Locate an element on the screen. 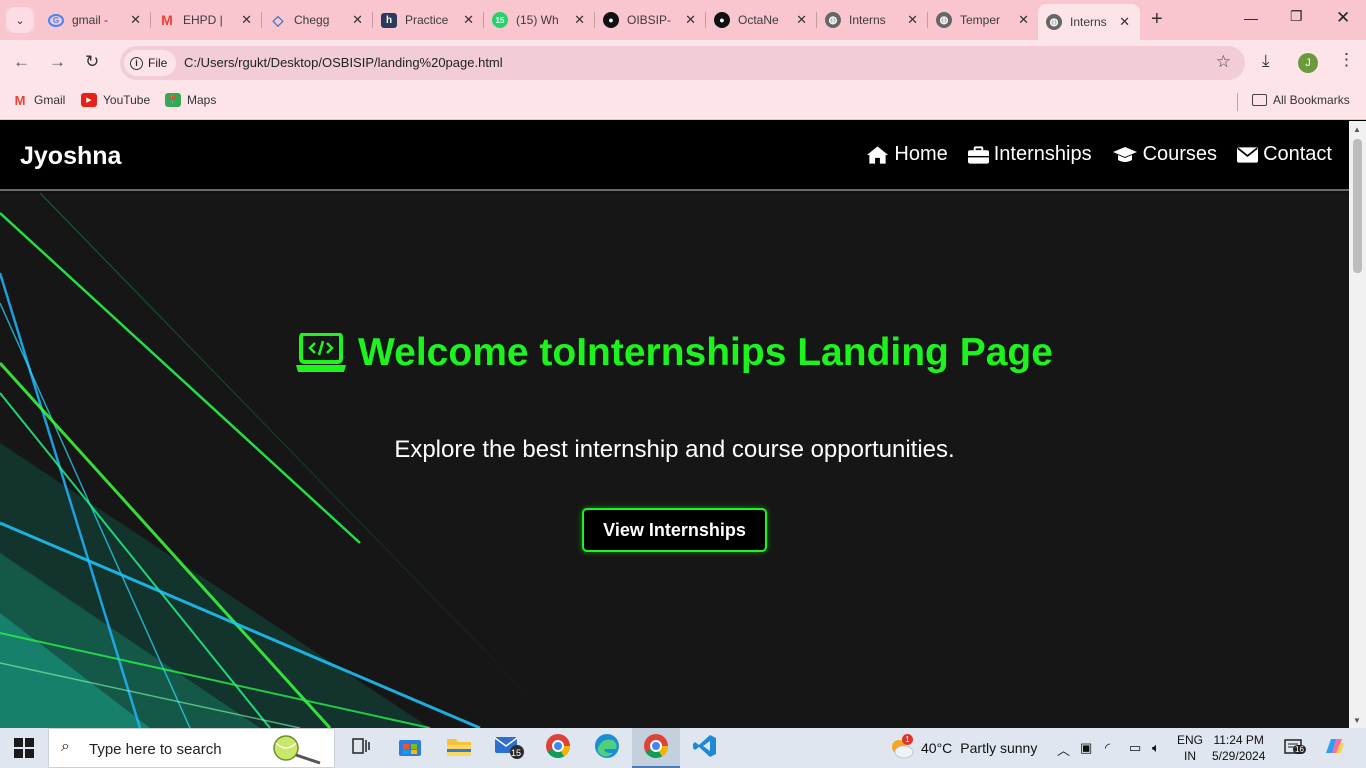  wifi-icon: ◜ is located at coordinates (1108, 747).